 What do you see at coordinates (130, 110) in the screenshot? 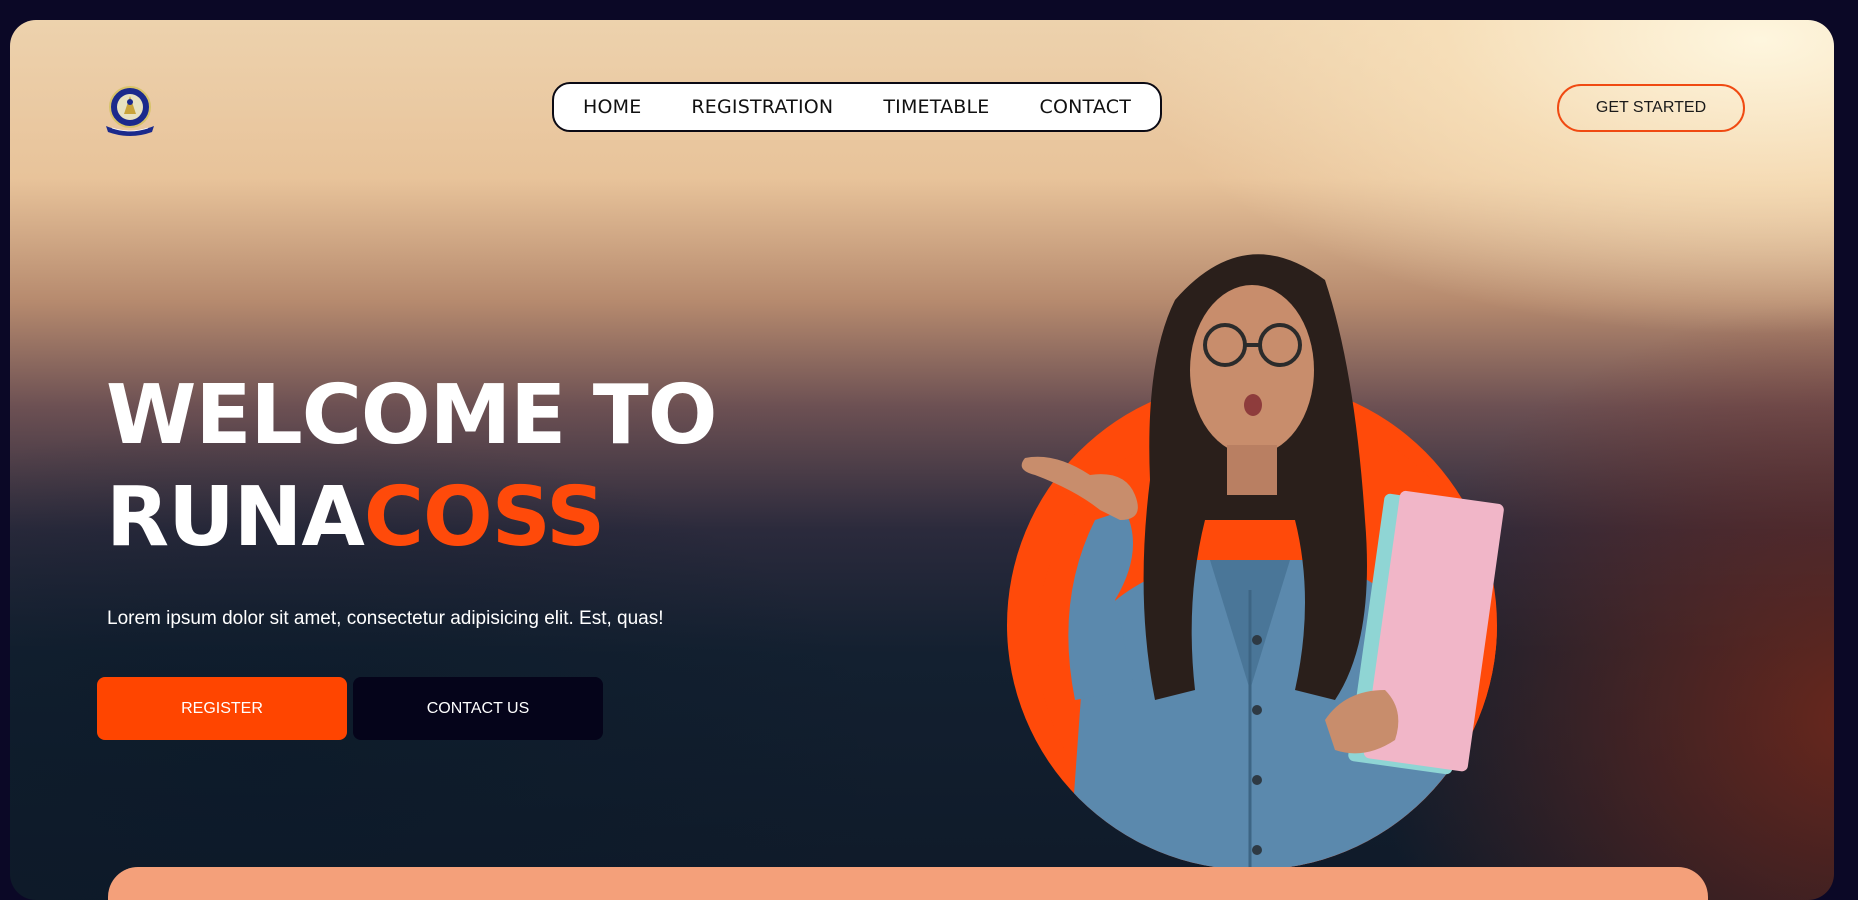
I see `university-crest-icon` at bounding box center [130, 110].